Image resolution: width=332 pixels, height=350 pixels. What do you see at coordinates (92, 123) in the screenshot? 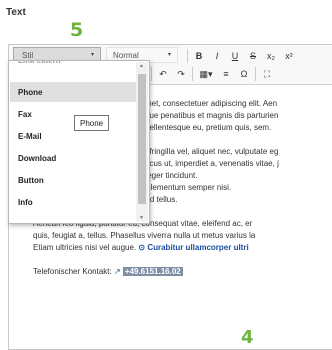
I see `tooltip: Phone` at bounding box center [92, 123].